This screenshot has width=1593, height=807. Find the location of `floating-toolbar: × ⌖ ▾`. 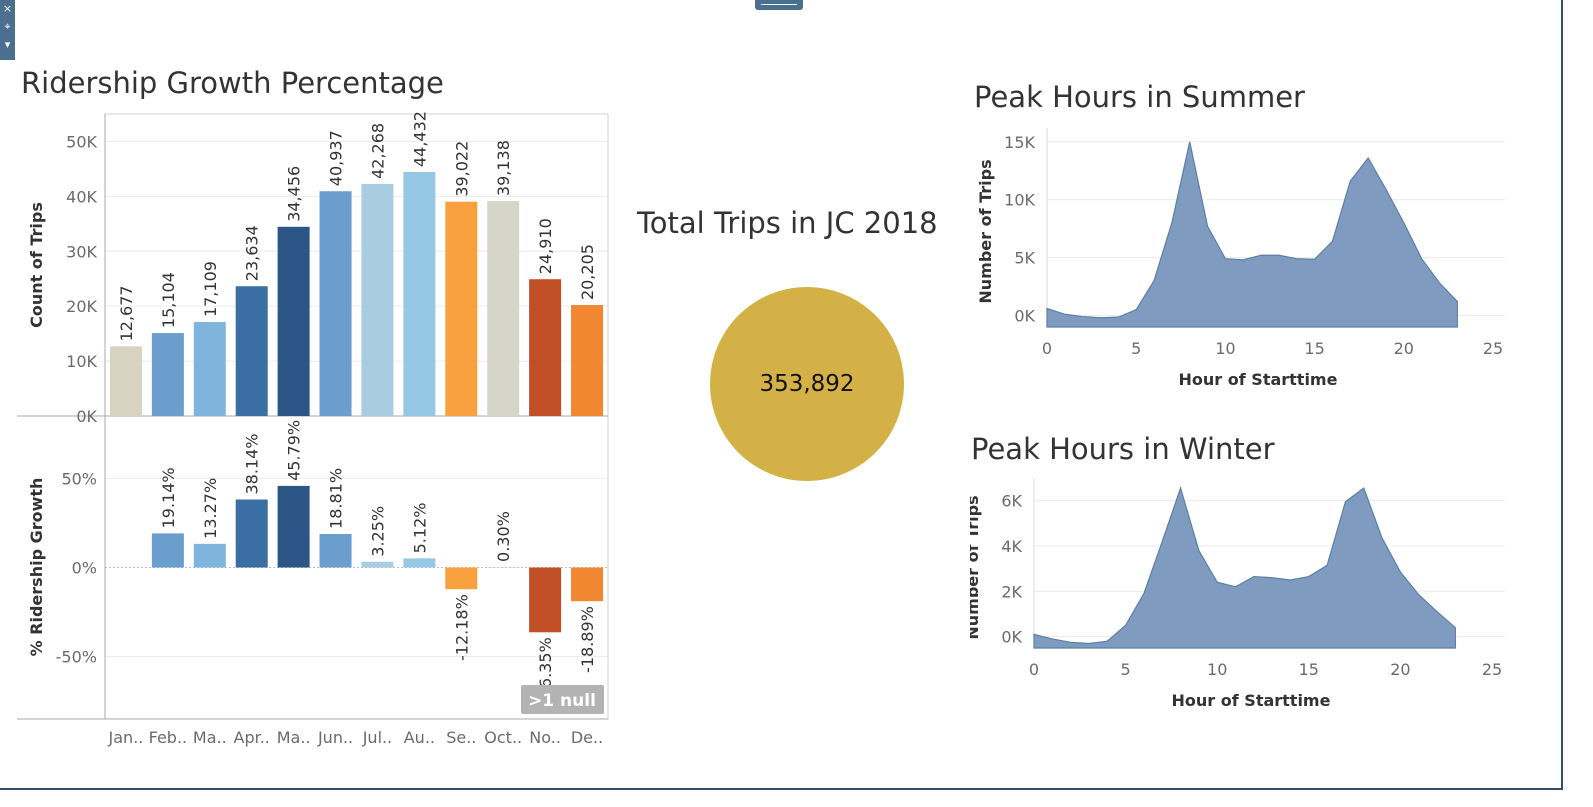

floating-toolbar: × ⌖ ▾ is located at coordinates (7, 30).